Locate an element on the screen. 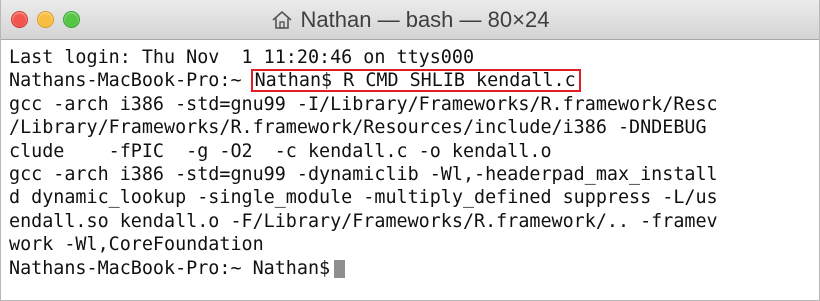 The image size is (820, 301). title-bar: Nathan — bash — 80×24 is located at coordinates (410, 20).